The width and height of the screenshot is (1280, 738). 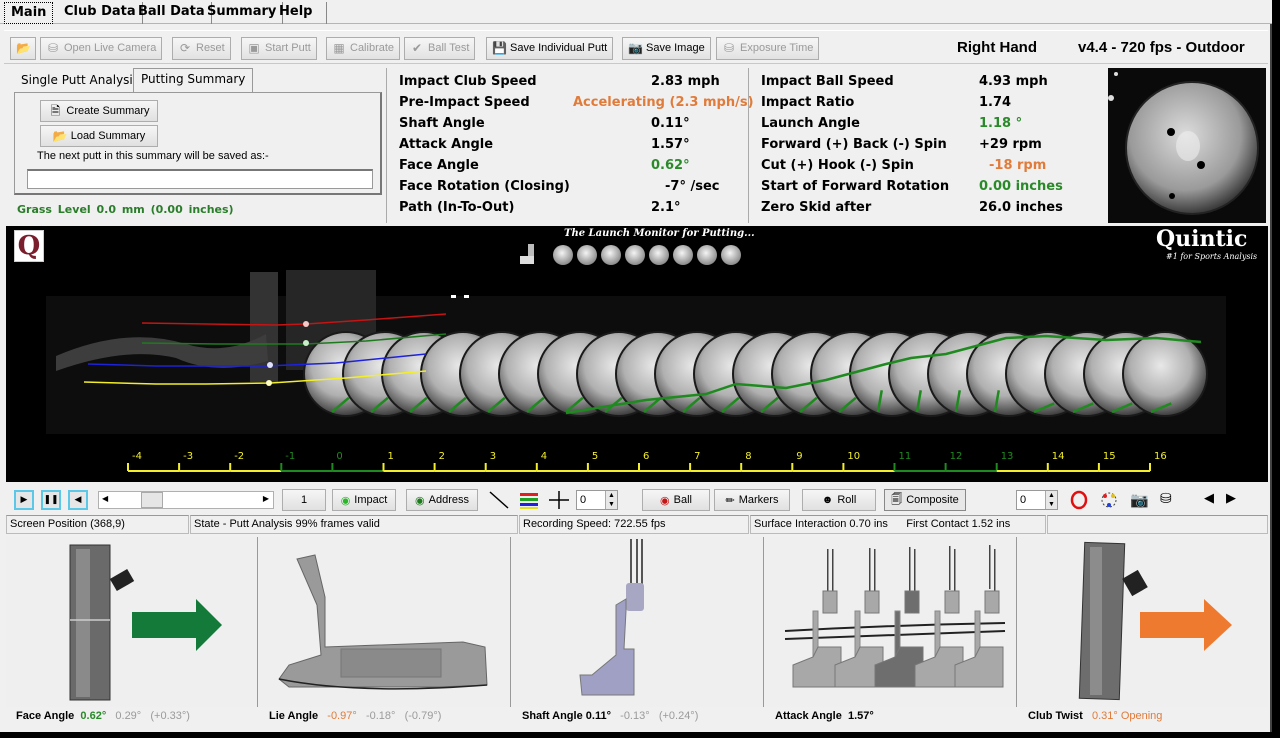 I want to click on ball-test-button: ✔ Ball Test, so click(x=440, y=48).